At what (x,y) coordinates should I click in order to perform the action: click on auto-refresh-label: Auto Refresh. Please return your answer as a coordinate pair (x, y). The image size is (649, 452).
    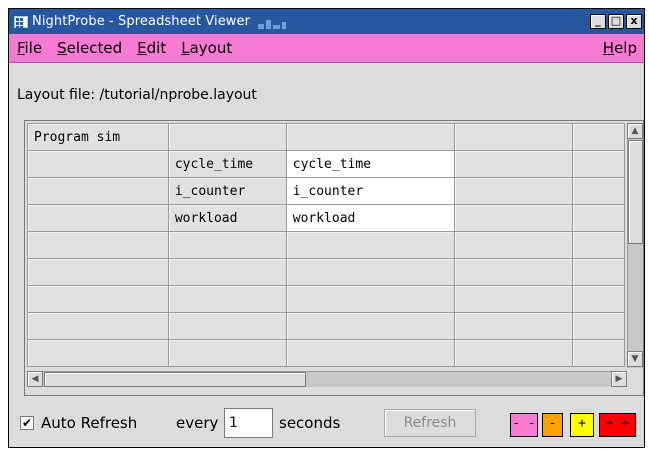
    Looking at the image, I should click on (89, 423).